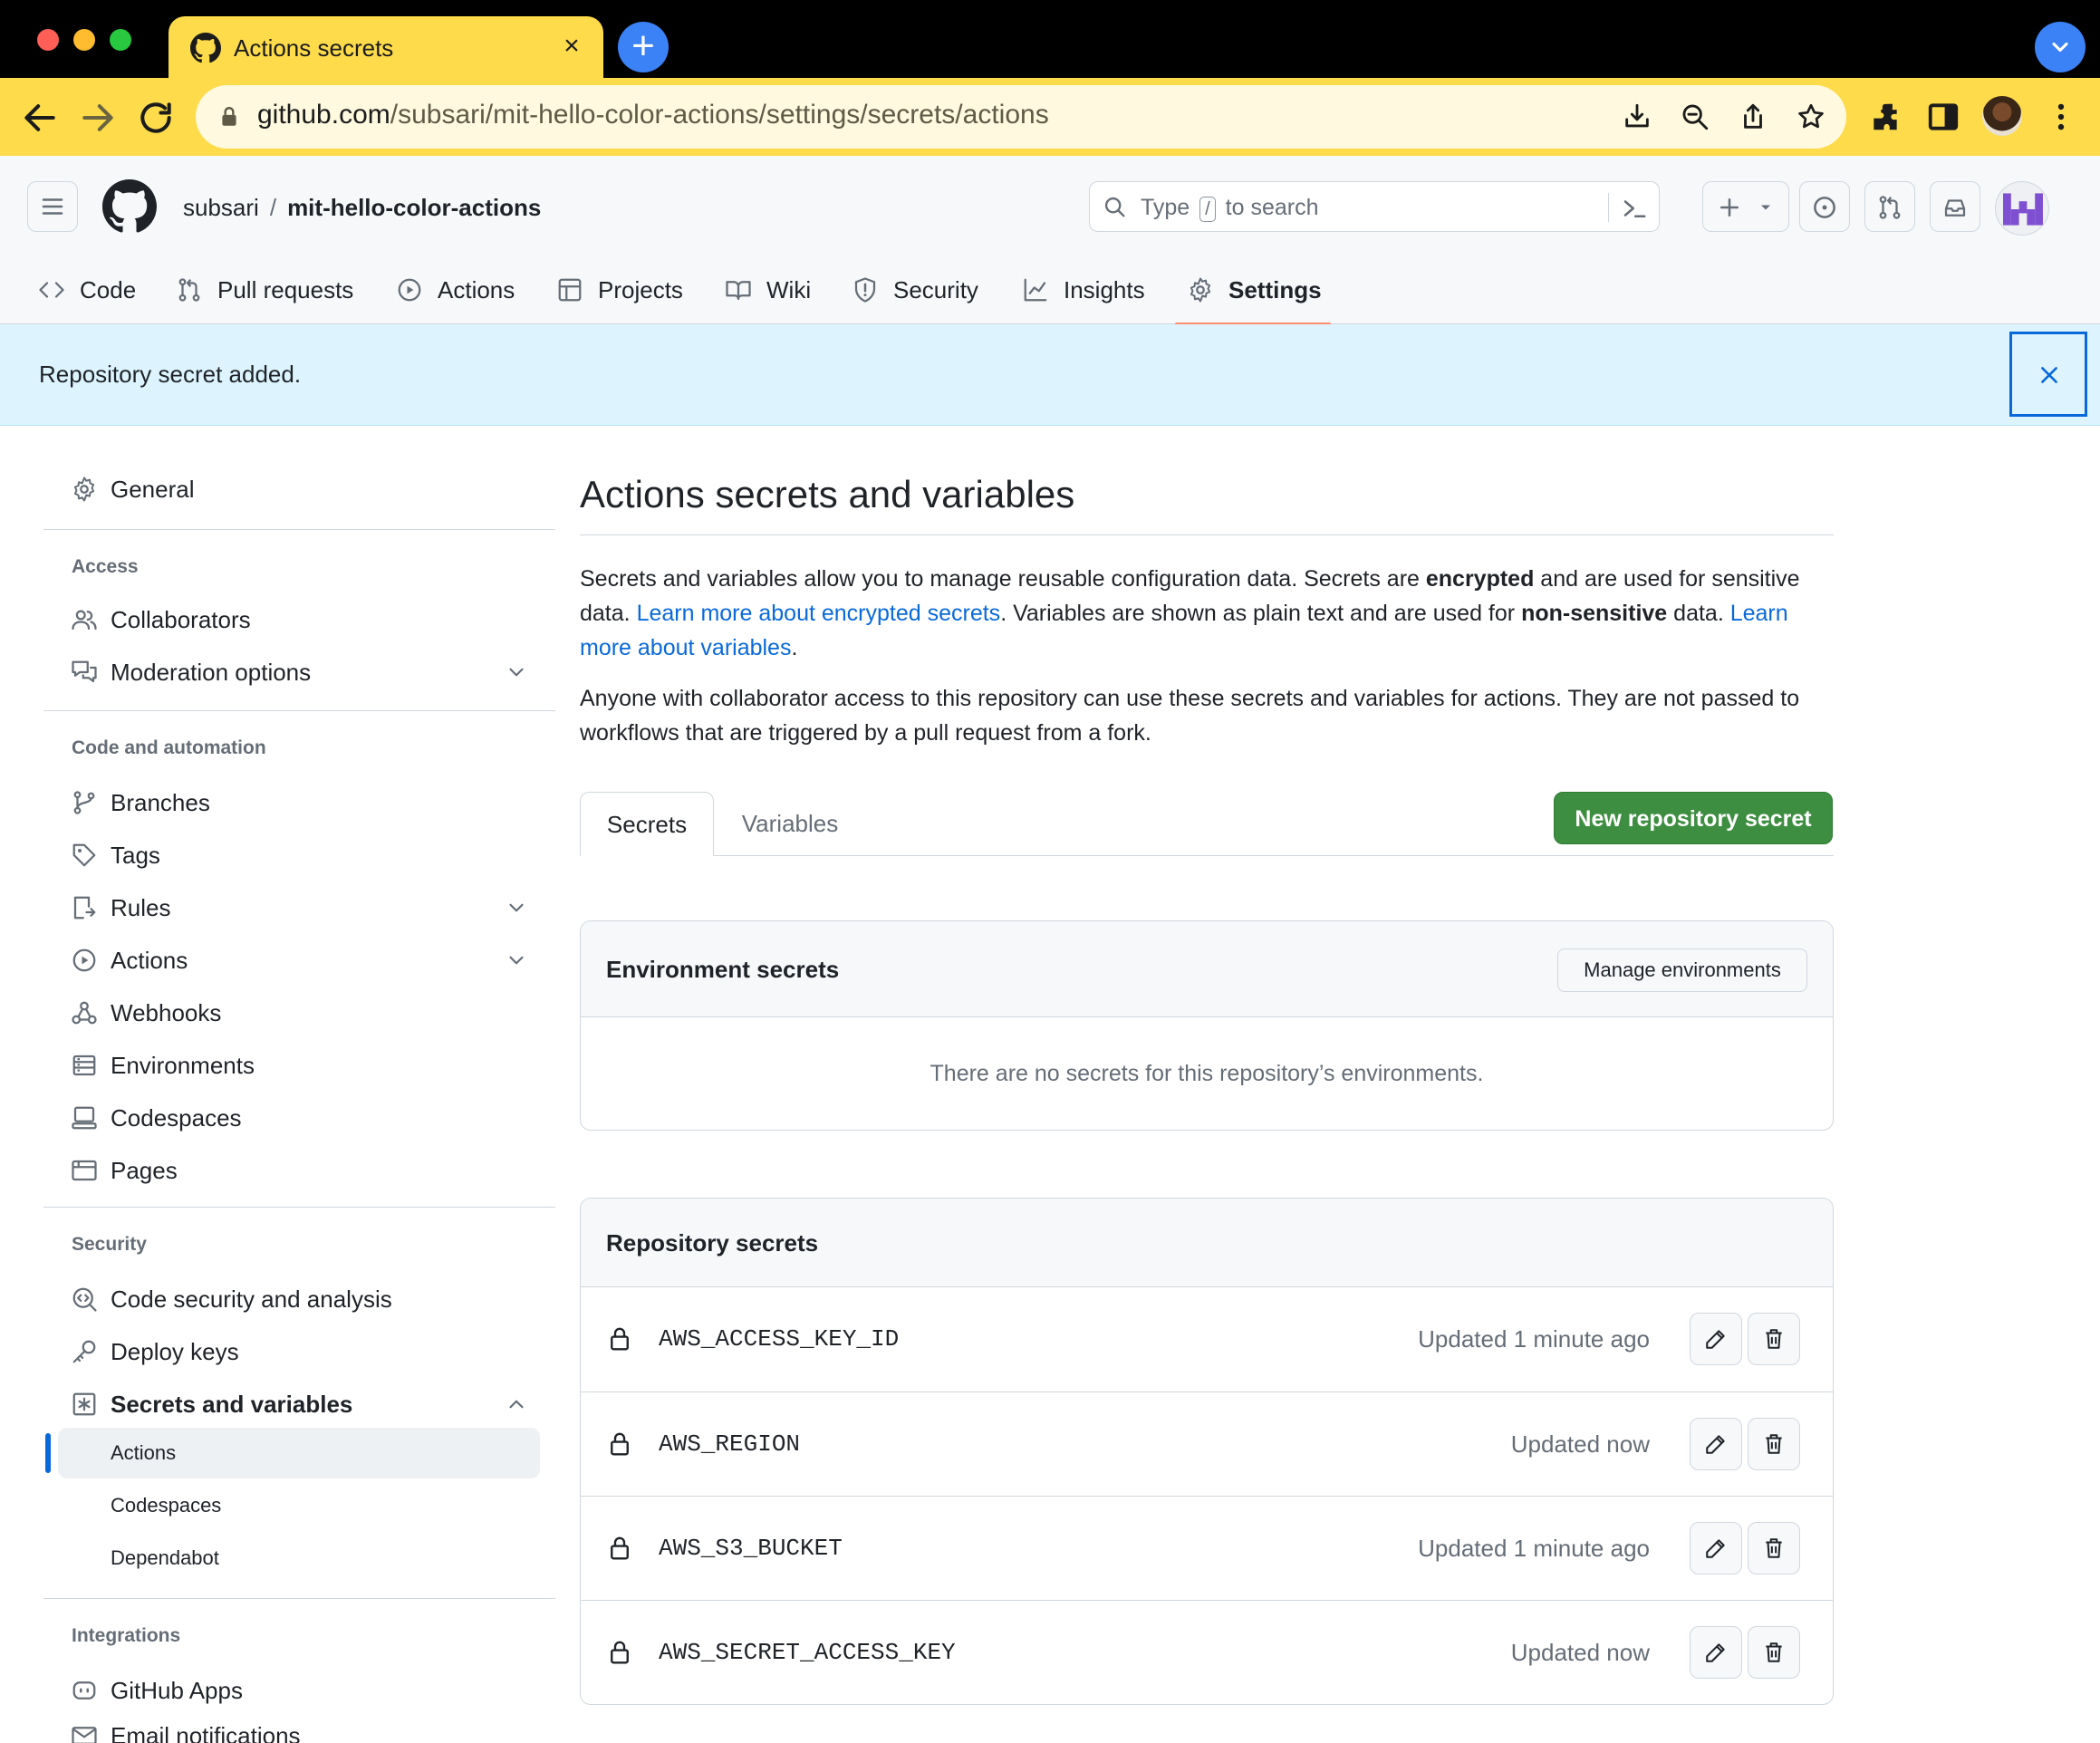 This screenshot has width=2100, height=1743. What do you see at coordinates (1955, 207) in the screenshot?
I see `inbox-button` at bounding box center [1955, 207].